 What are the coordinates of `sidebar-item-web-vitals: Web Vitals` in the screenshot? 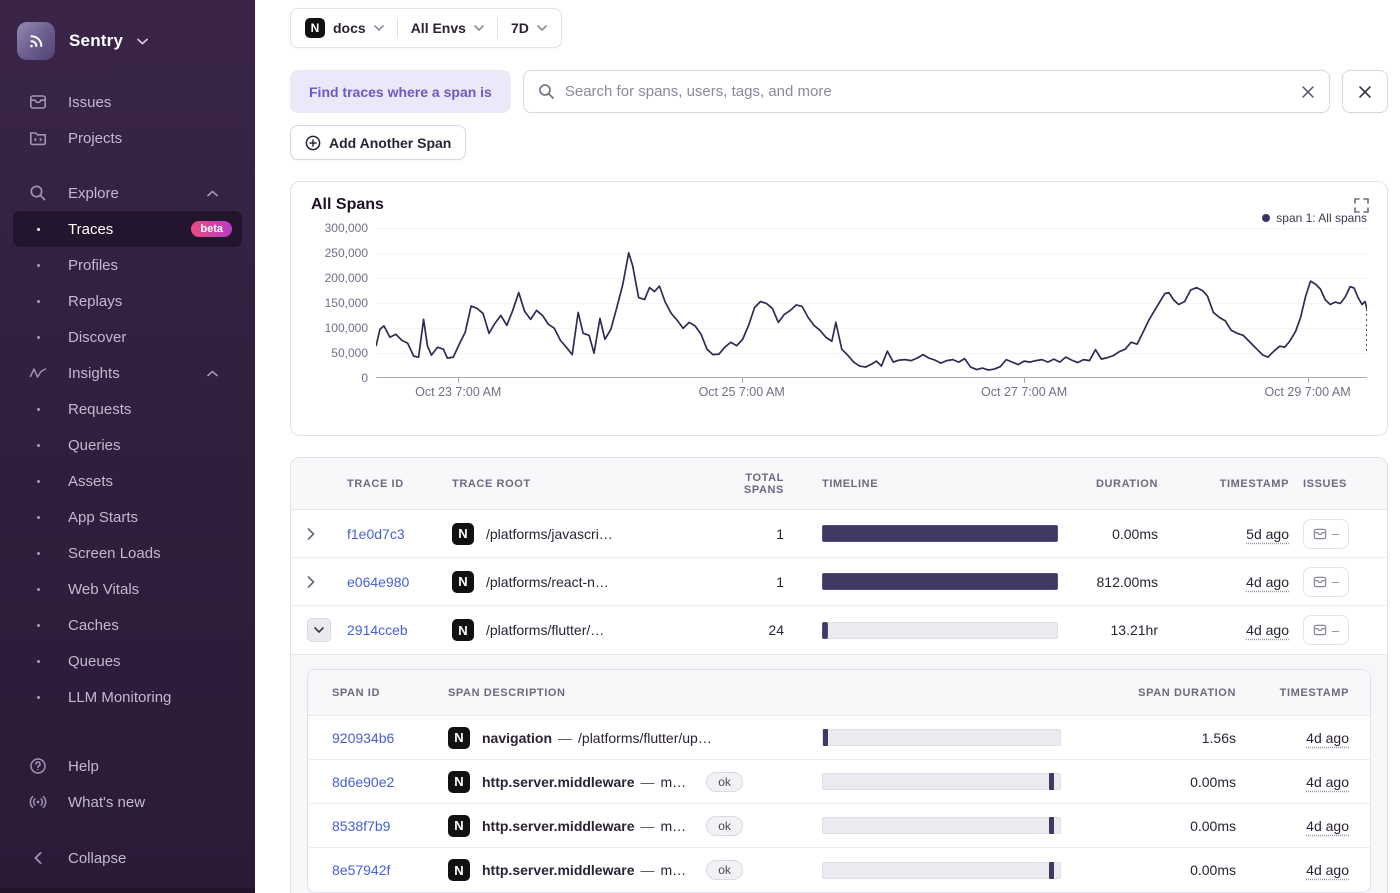 It's located at (127, 589).